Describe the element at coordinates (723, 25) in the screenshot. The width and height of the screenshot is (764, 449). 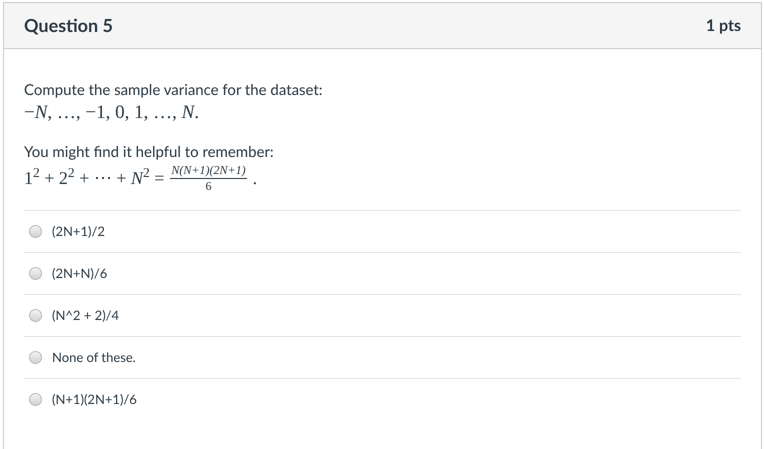
I see `question-points: 1 pts` at that location.